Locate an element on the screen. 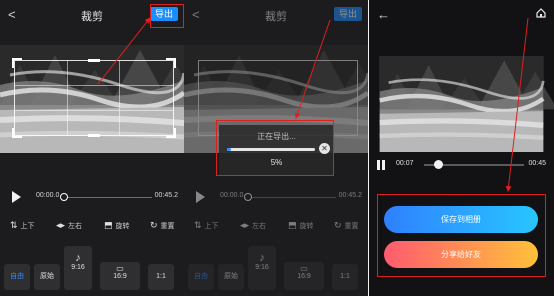 This screenshot has height=296, width=554. back-arrow-icon: ← is located at coordinates (383, 14).